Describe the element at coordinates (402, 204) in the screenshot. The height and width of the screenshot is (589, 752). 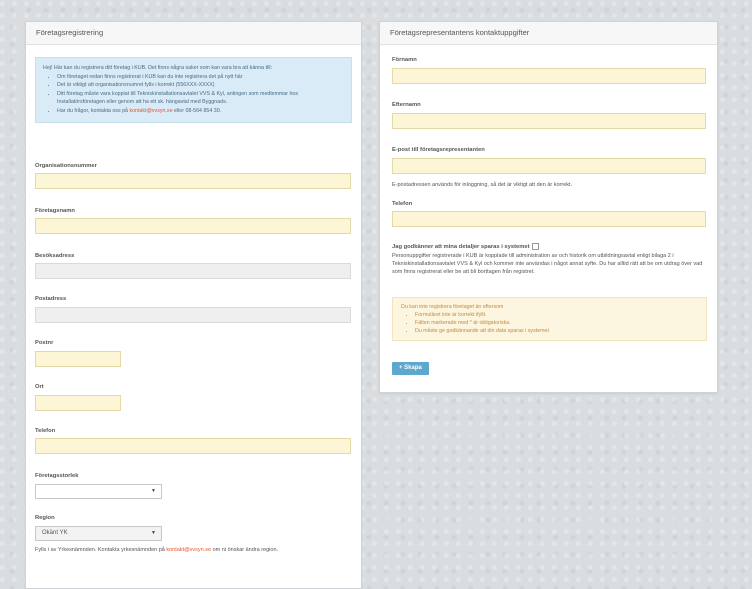
I see `rep-phone-label: Telefon` at that location.